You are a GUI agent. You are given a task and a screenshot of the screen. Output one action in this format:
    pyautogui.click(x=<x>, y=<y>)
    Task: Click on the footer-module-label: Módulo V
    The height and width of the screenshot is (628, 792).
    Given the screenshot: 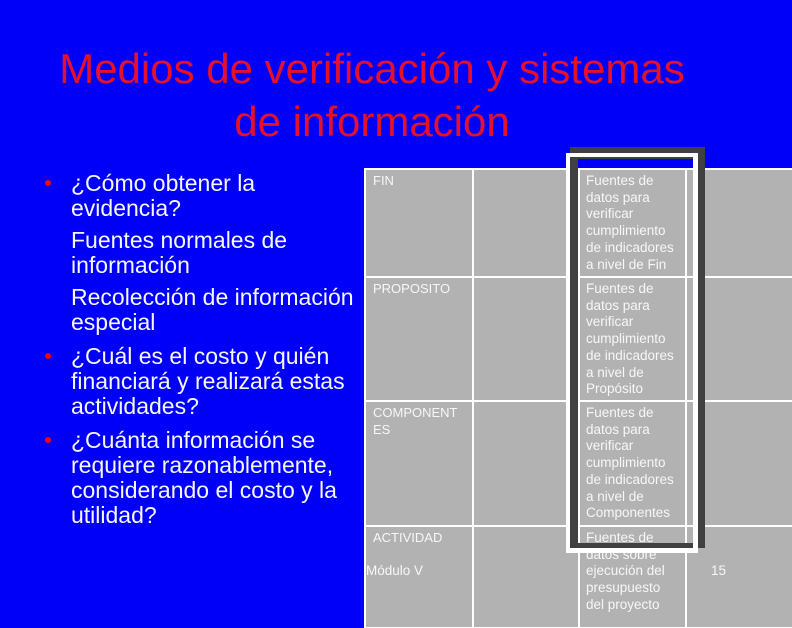 What is the action you would take?
    pyautogui.click(x=395, y=570)
    